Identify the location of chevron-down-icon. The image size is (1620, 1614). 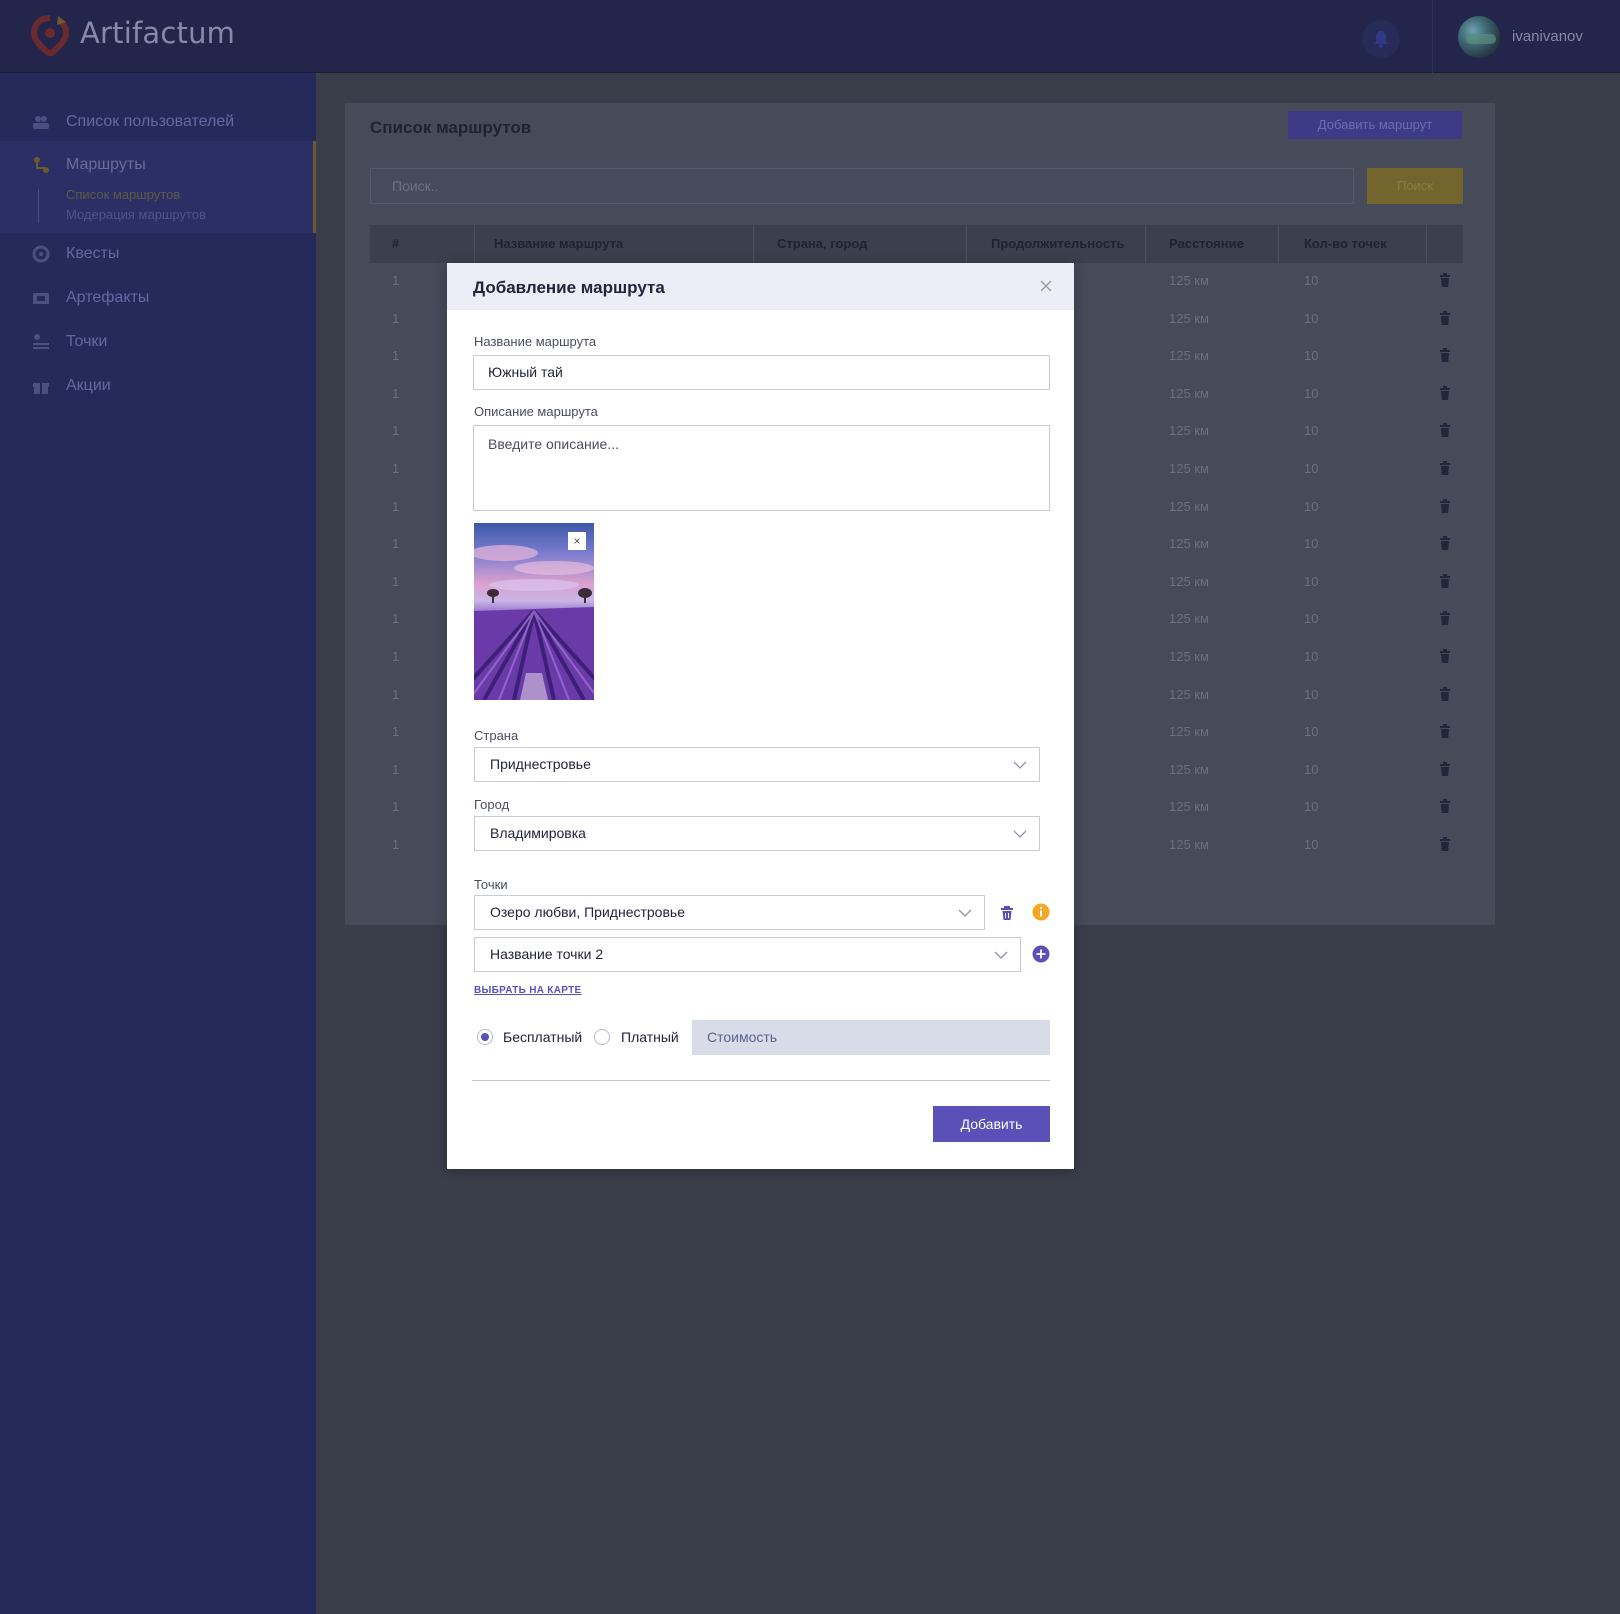
(1001, 955).